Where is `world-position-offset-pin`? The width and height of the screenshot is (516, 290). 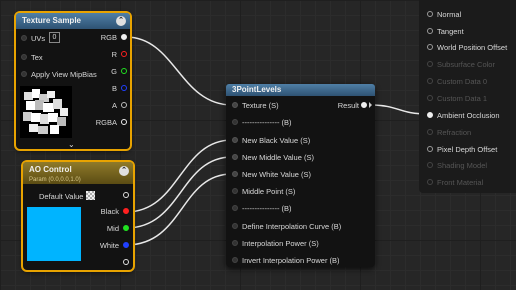
world-position-offset-pin is located at coordinates (430, 47).